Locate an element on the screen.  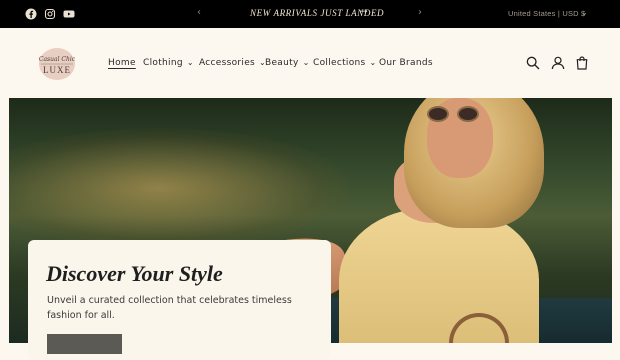
nav-accessories-label: Accessories is located at coordinates (227, 63).